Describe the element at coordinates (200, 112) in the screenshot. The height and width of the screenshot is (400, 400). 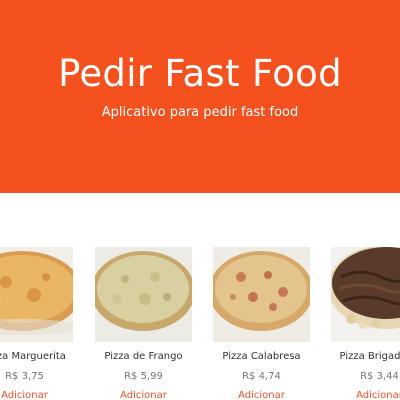
I see `hero-subtitle: Aplicativo para pedir fast food` at that location.